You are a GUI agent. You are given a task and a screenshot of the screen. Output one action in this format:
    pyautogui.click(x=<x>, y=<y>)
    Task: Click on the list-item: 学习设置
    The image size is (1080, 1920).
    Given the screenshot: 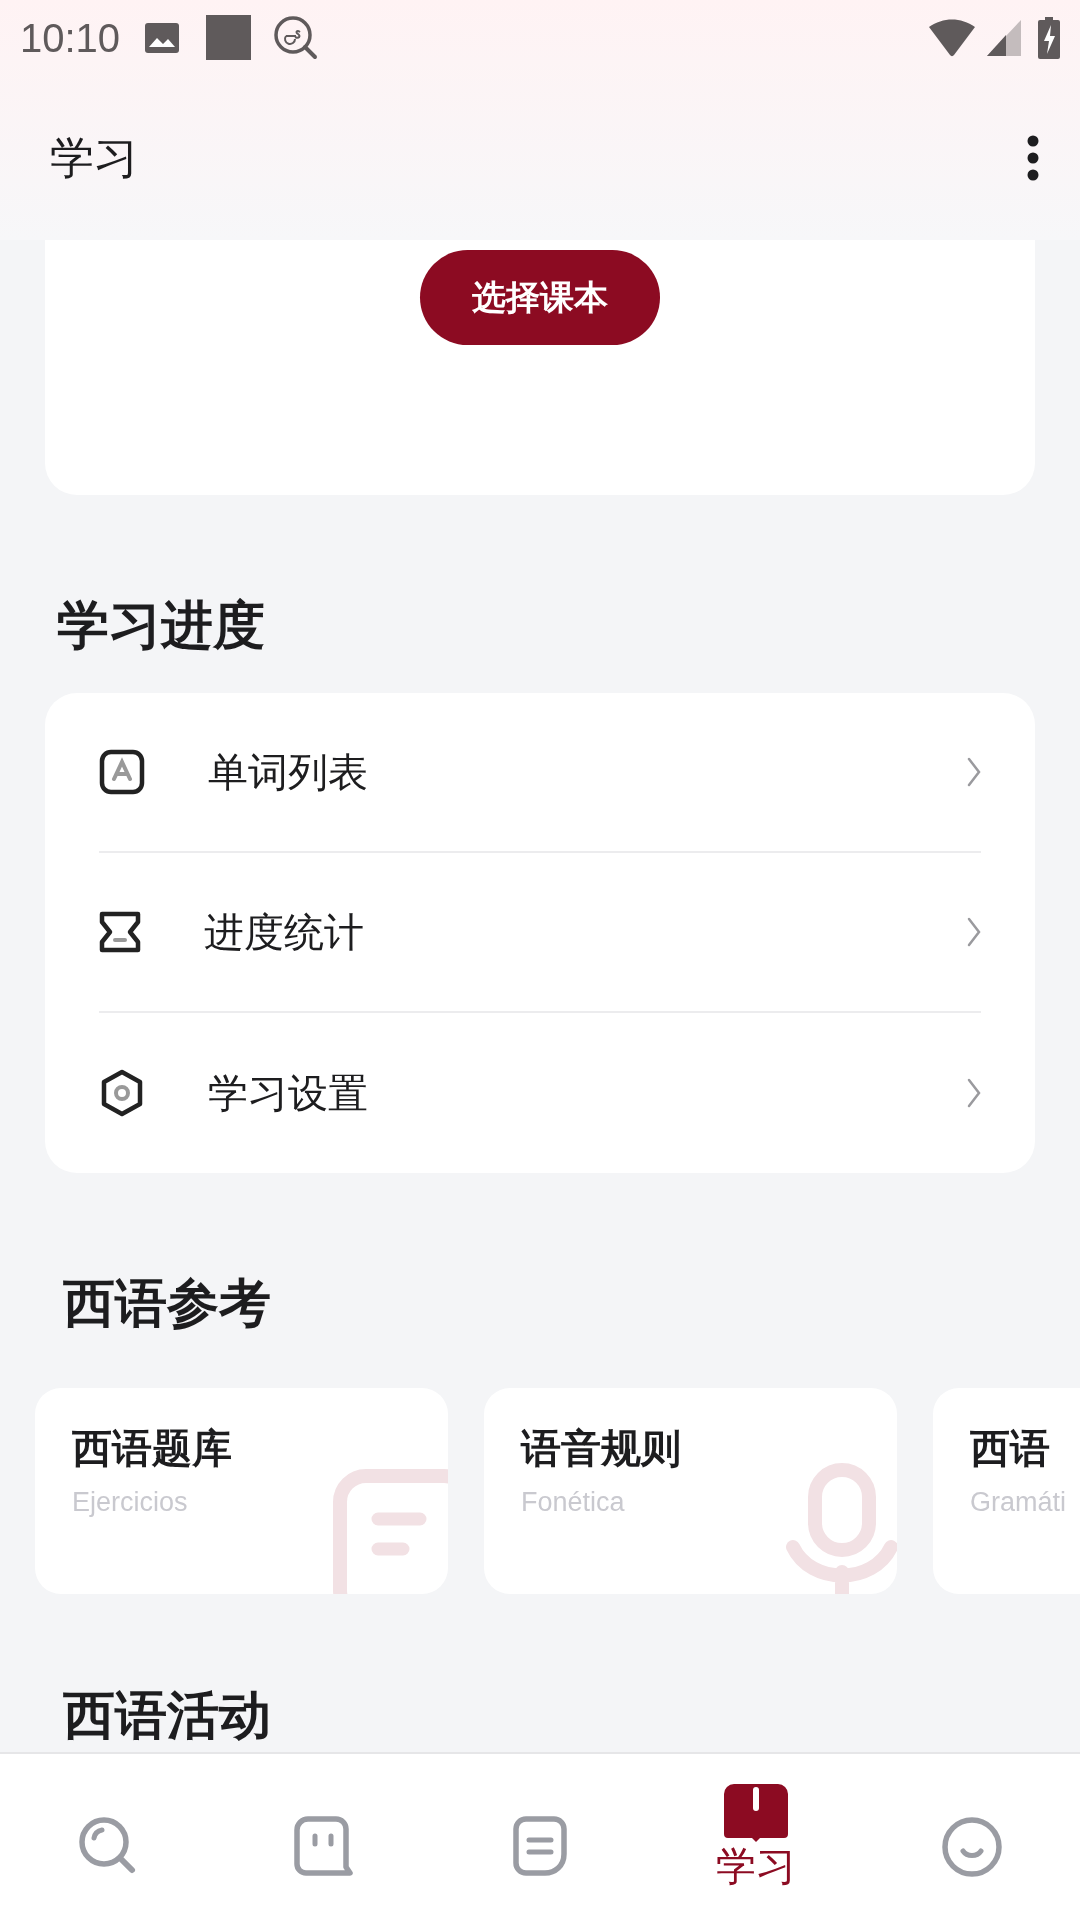 What is the action you would take?
    pyautogui.click(x=540, y=1093)
    